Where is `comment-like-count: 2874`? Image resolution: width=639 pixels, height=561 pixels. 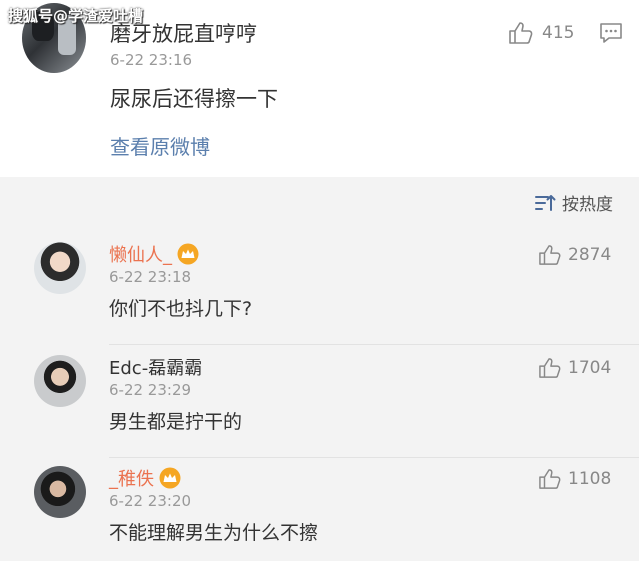 comment-like-count: 2874 is located at coordinates (590, 255).